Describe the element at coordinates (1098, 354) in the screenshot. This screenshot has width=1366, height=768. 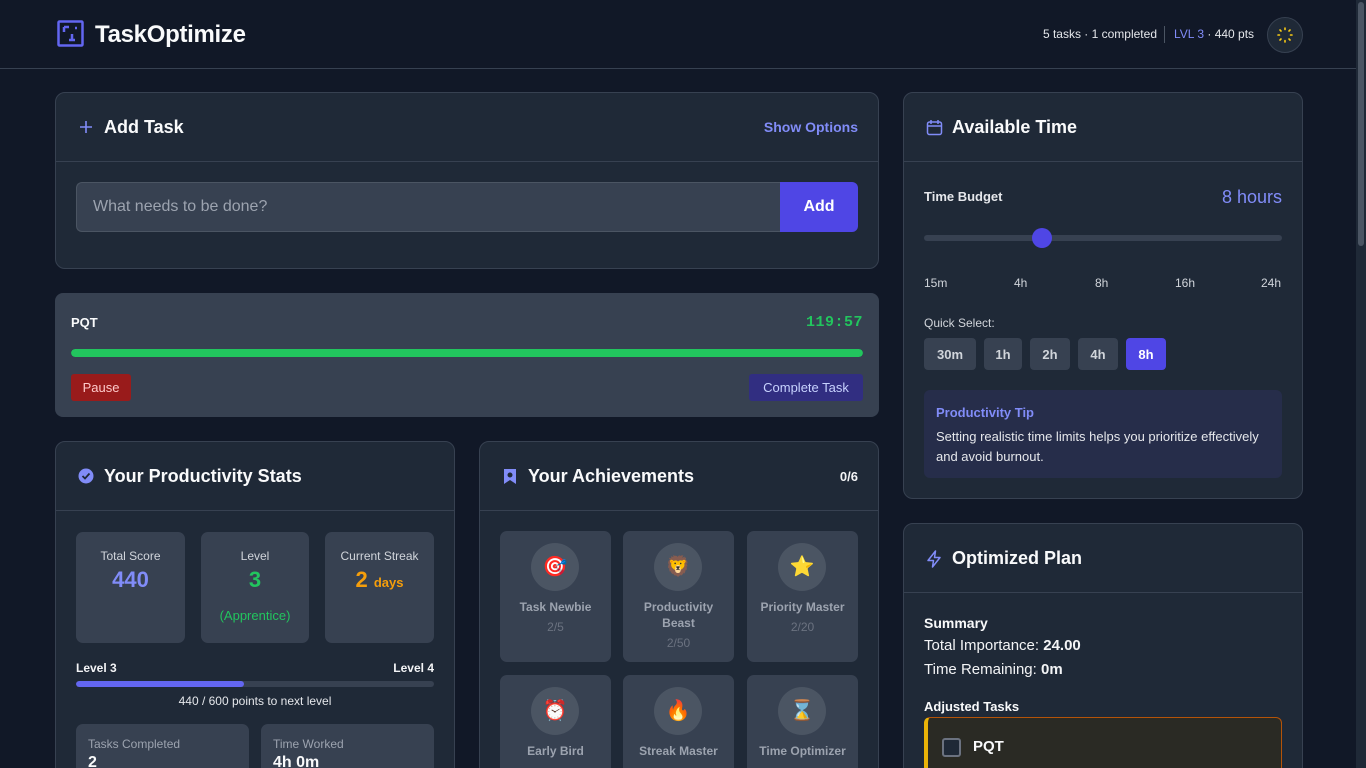
I see `quick-select-4h: 4h` at that location.